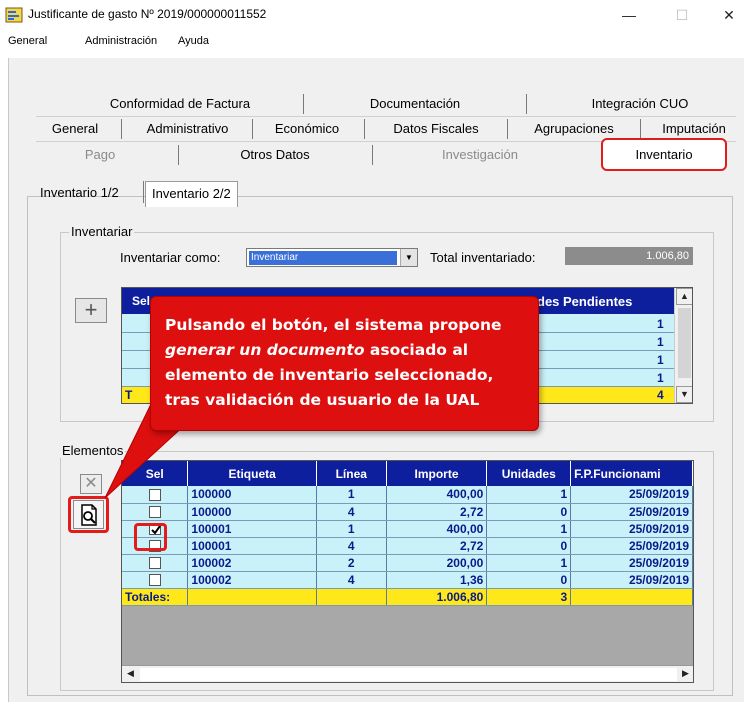 The image size is (744, 702). I want to click on maximize-button: ☐, so click(682, 15).